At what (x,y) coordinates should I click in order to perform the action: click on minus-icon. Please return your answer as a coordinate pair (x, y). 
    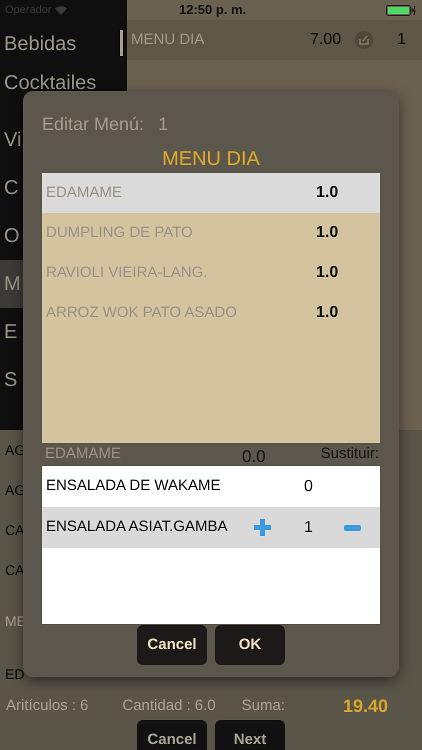
    Looking at the image, I should click on (352, 527).